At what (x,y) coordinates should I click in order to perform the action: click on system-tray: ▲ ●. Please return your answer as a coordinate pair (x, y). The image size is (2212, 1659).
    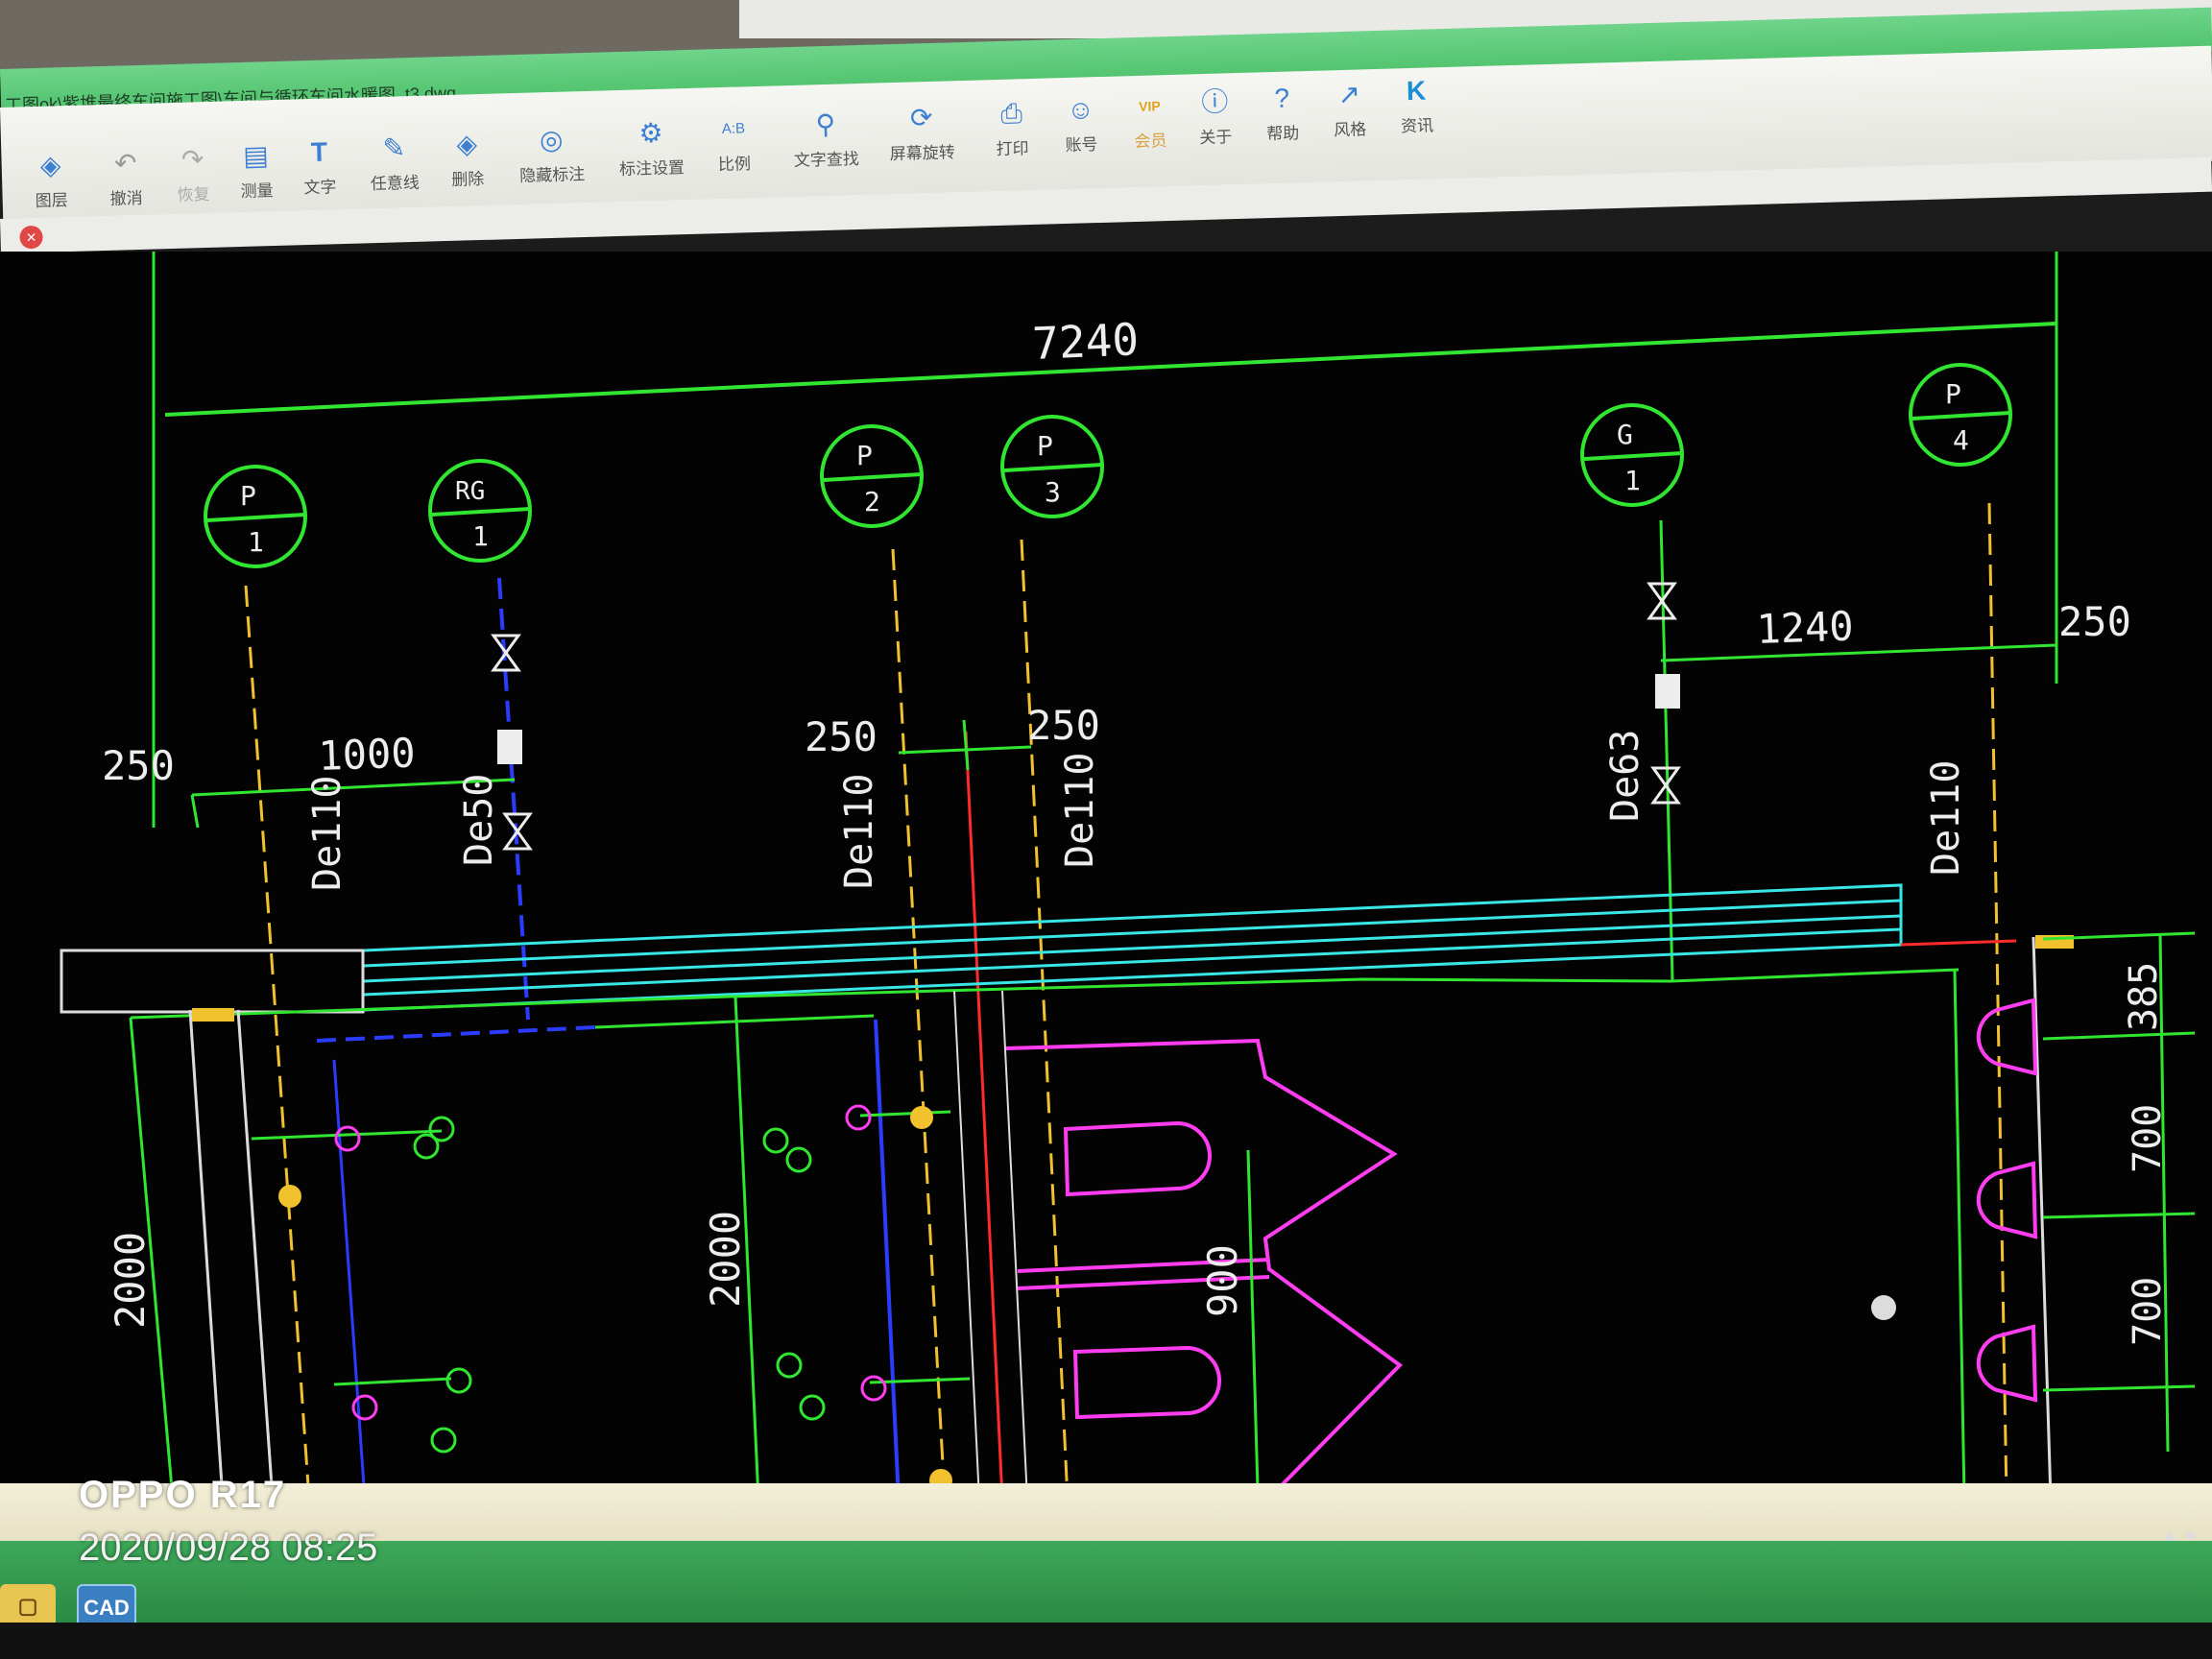
    Looking at the image, I should click on (2179, 1536).